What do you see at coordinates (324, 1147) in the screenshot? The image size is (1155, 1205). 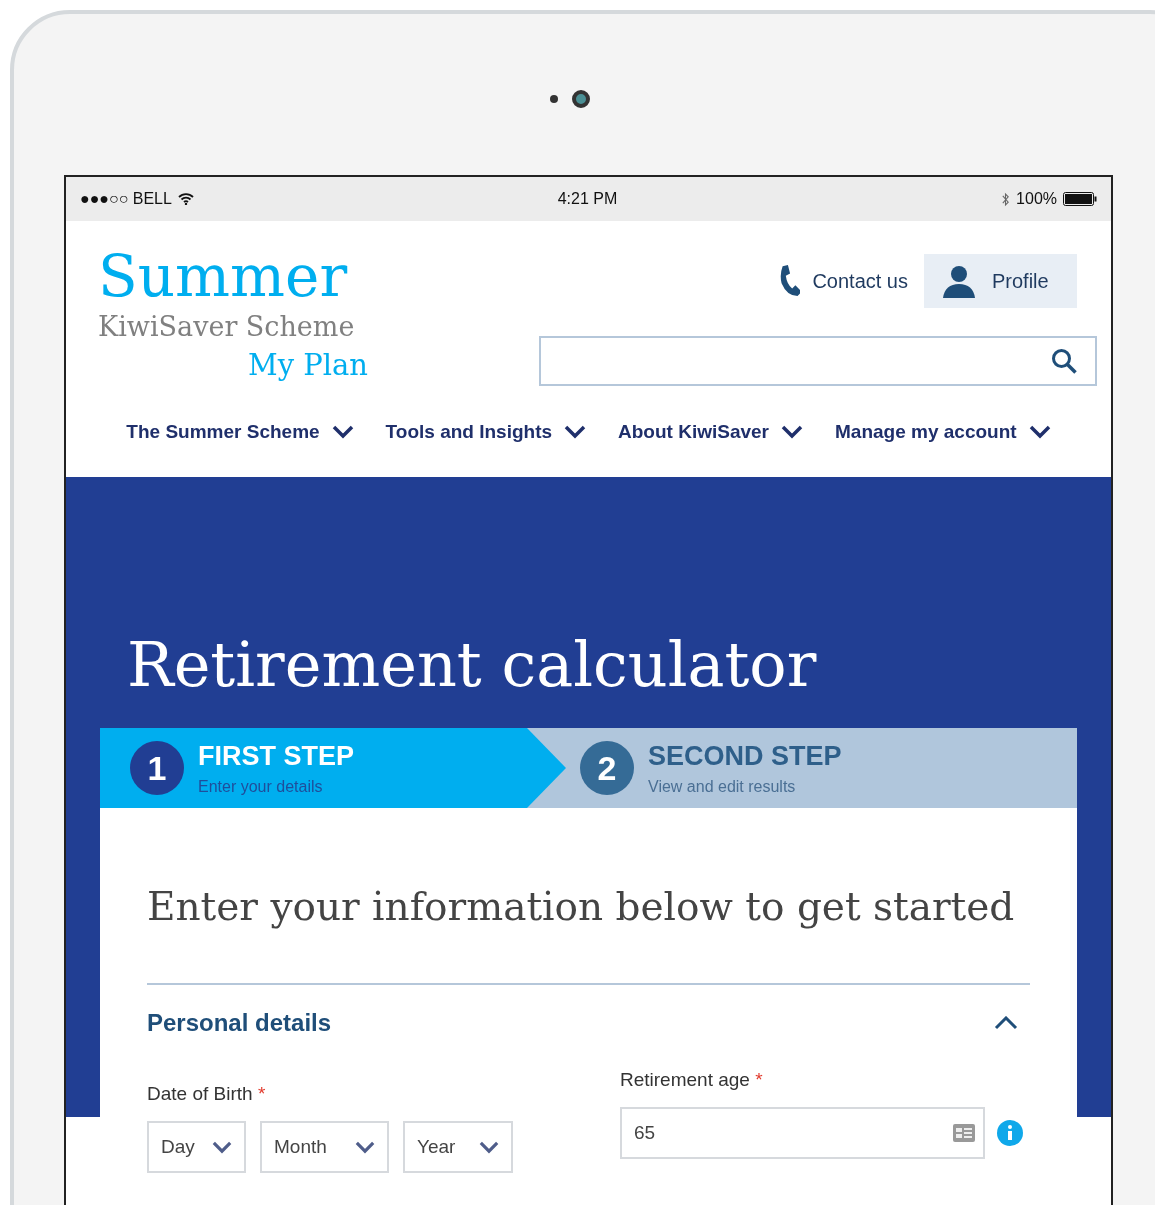 I see `date-dropdown: Month` at bounding box center [324, 1147].